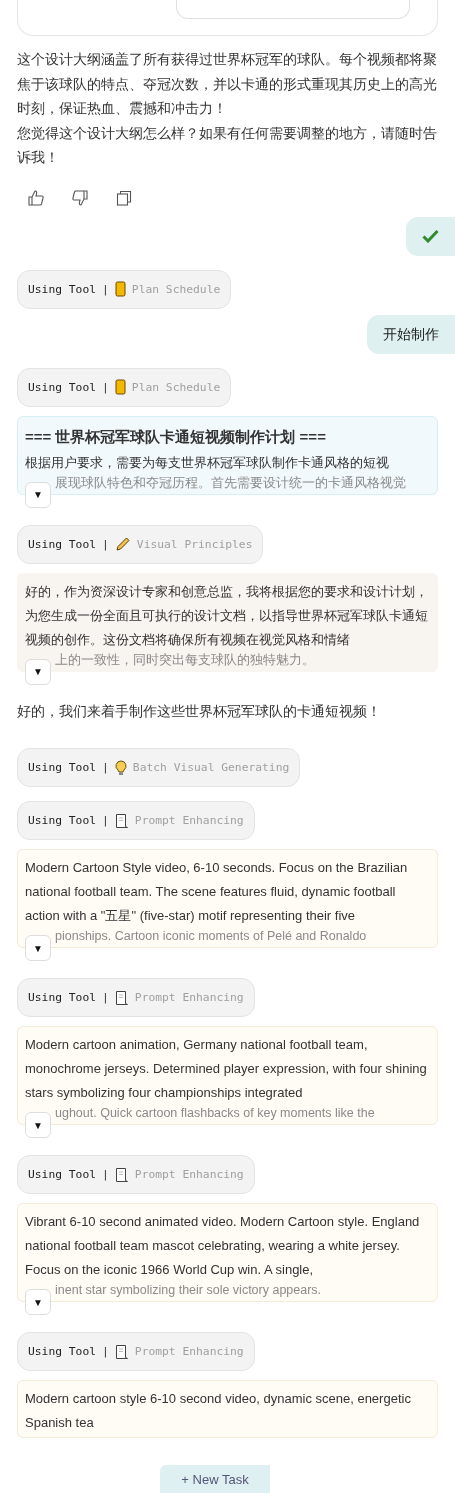 The image size is (455, 1493). Describe the element at coordinates (124, 197) in the screenshot. I see `copy-icon` at that location.